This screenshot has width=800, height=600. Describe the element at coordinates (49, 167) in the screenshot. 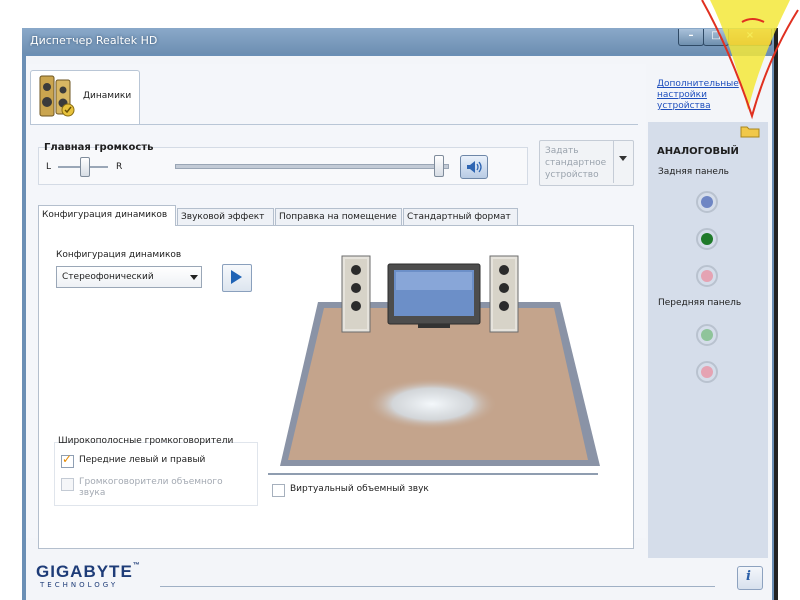

I see `balance-left-label: L` at that location.